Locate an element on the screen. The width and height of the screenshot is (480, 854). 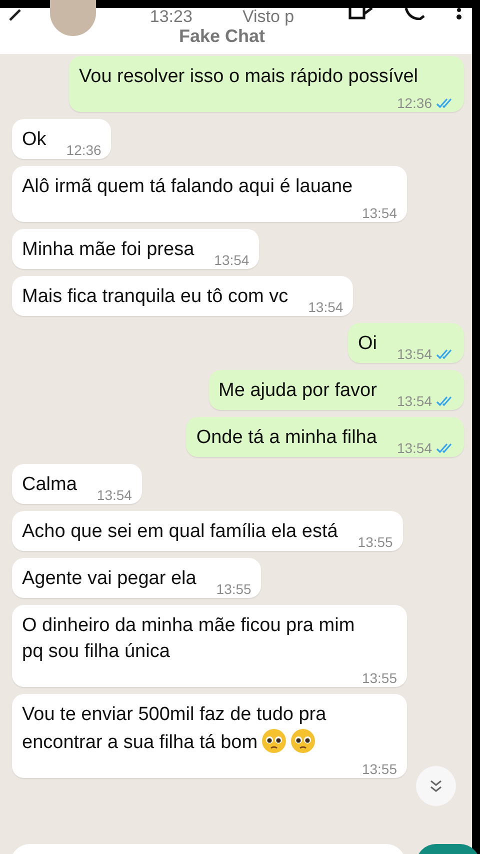
message-text: Ok is located at coordinates (34, 140).